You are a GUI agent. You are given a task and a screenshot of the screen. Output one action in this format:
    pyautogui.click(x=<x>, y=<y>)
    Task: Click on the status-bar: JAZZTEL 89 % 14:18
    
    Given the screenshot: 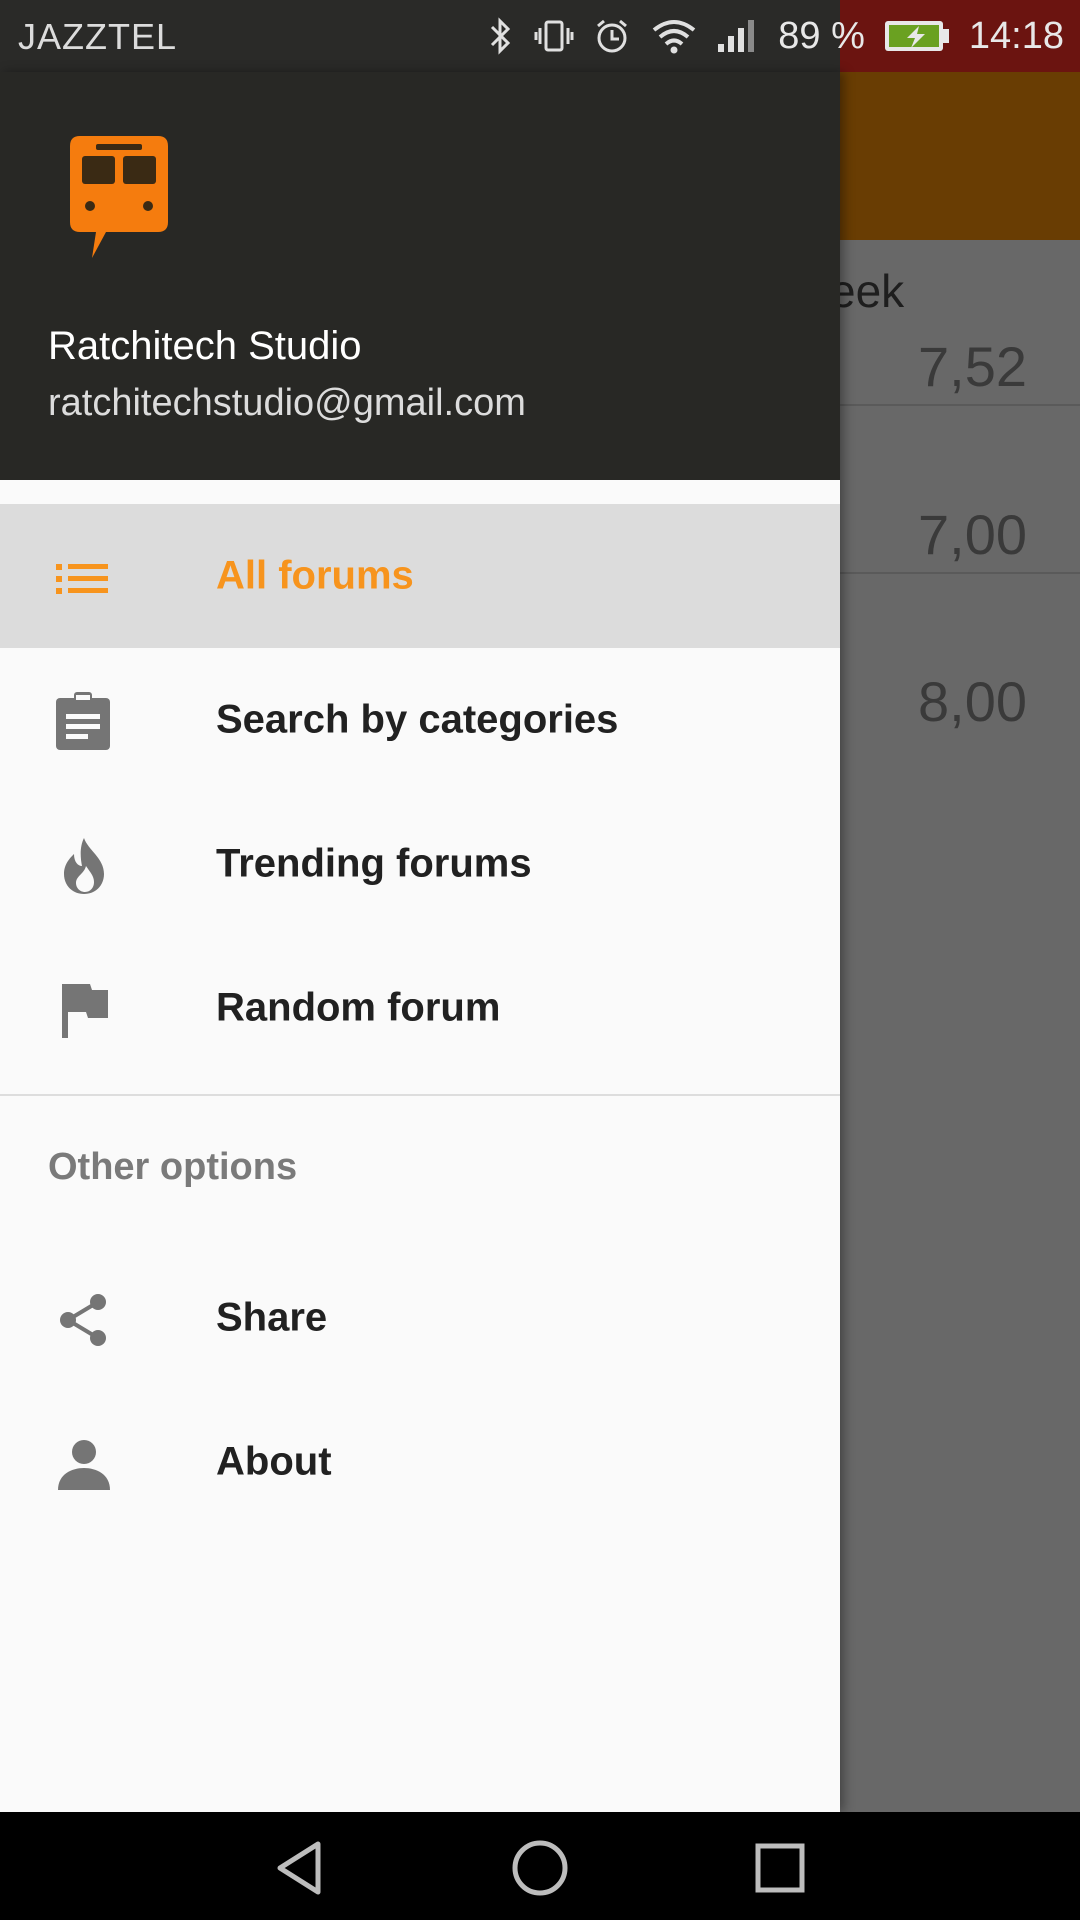 What is the action you would take?
    pyautogui.click(x=540, y=36)
    